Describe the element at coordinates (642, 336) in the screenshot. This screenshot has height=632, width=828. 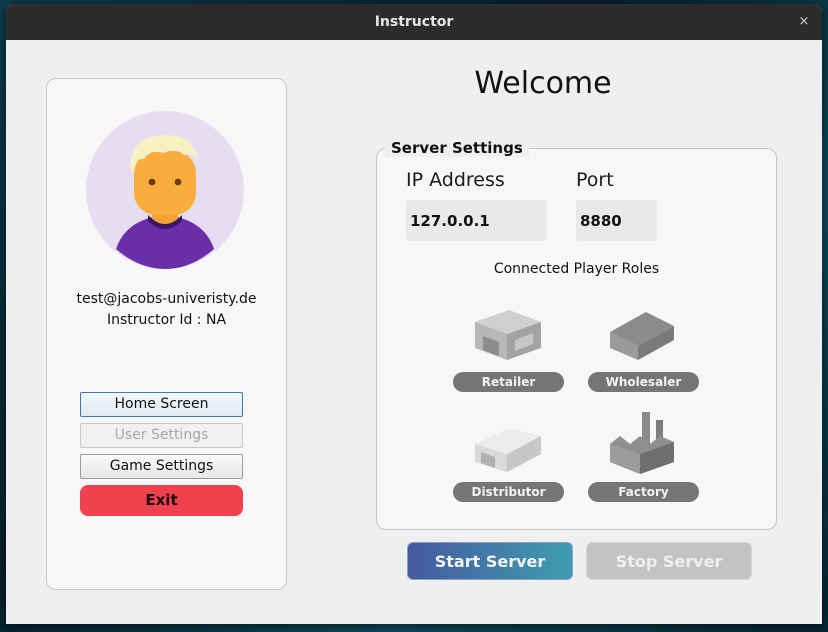
I see `wholesaler-building-icon` at that location.